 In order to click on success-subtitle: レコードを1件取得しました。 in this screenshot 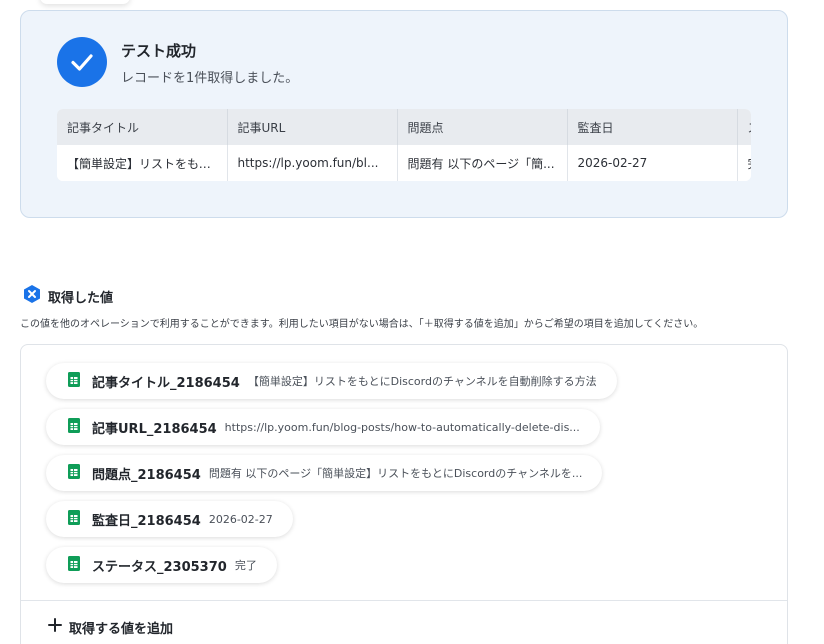, I will do `click(210, 78)`.